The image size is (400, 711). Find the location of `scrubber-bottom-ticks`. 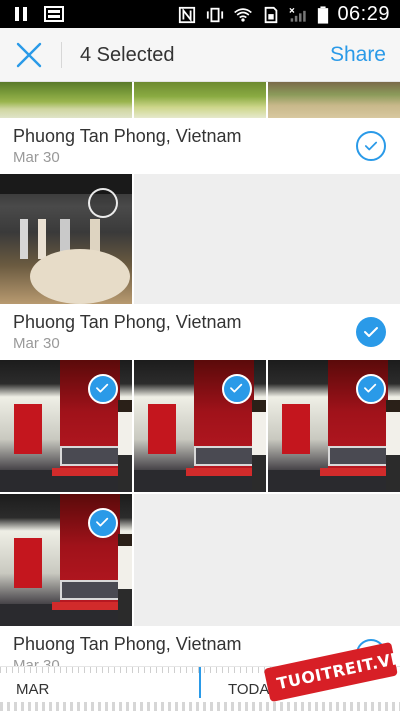

scrubber-bottom-ticks is located at coordinates (200, 706).